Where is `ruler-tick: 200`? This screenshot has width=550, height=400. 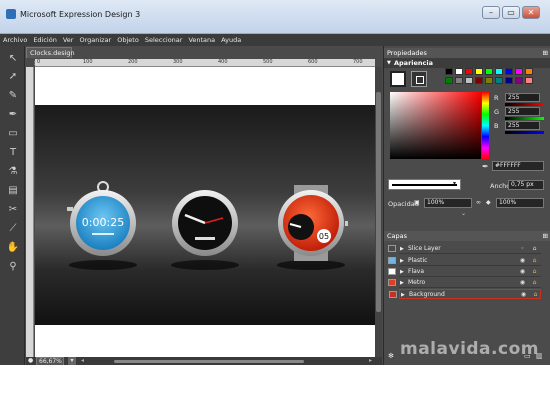 ruler-tick: 200 is located at coordinates (133, 62).